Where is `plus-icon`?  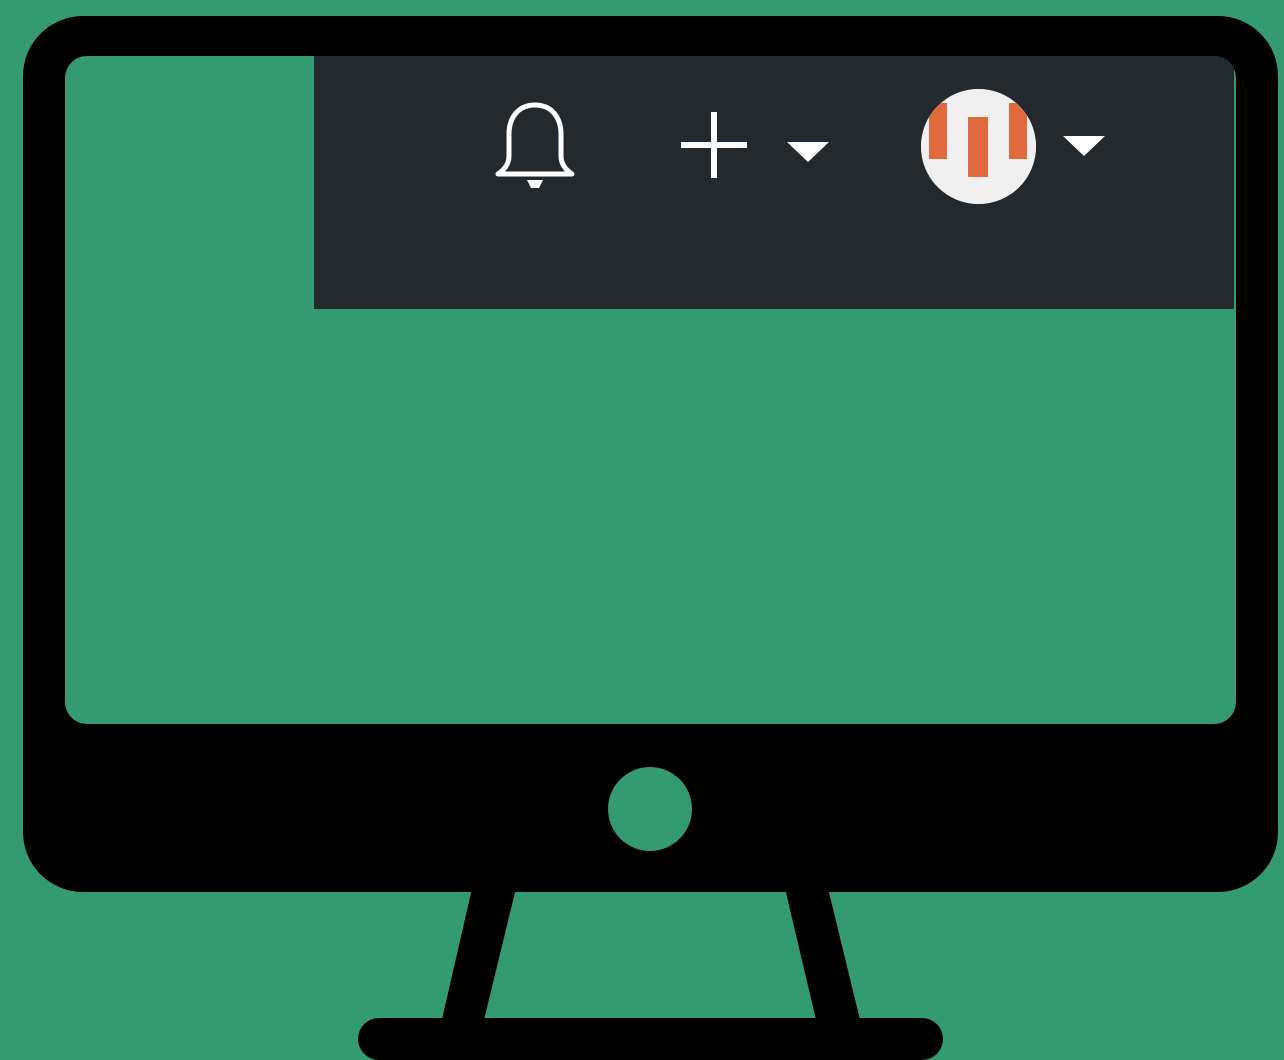
plus-icon is located at coordinates (714, 145).